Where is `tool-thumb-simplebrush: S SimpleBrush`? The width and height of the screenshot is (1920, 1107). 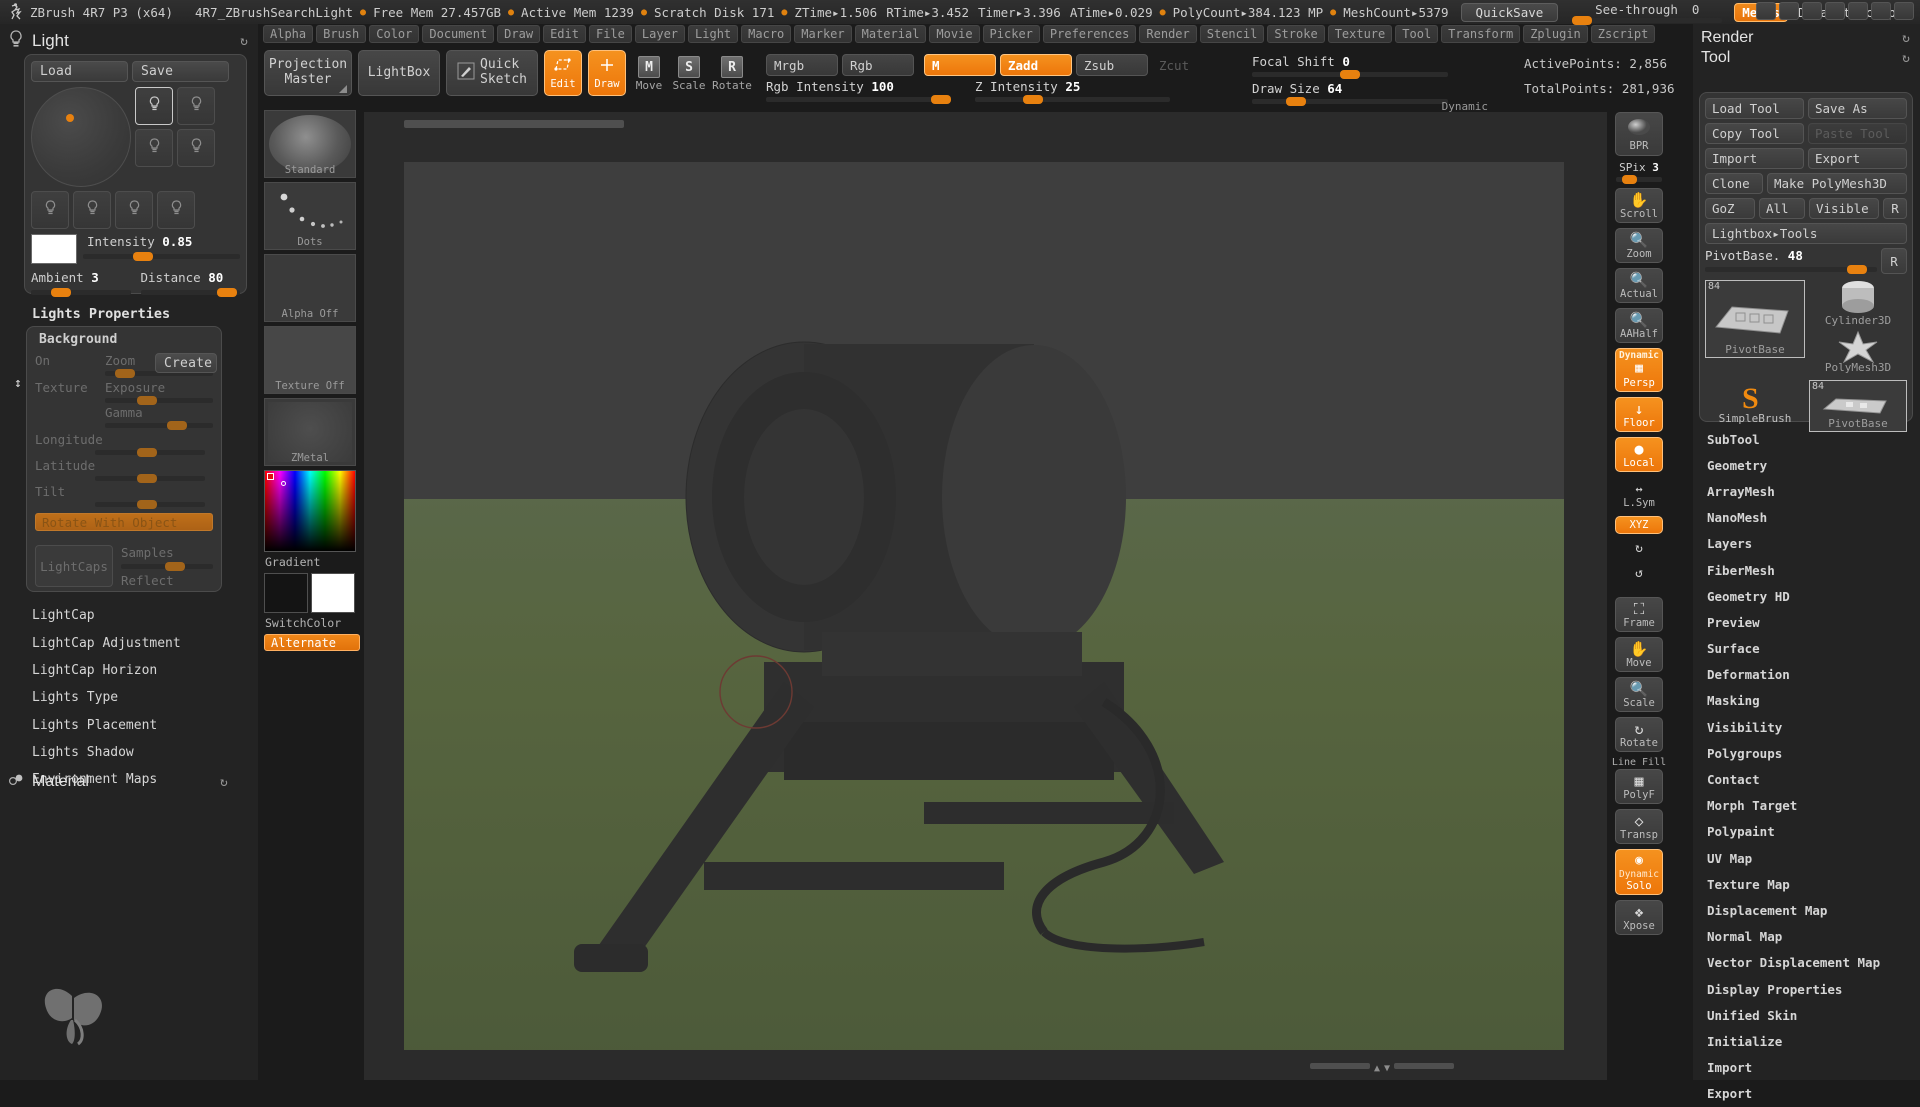
tool-thumb-simplebrush: S SimpleBrush is located at coordinates (1755, 406).